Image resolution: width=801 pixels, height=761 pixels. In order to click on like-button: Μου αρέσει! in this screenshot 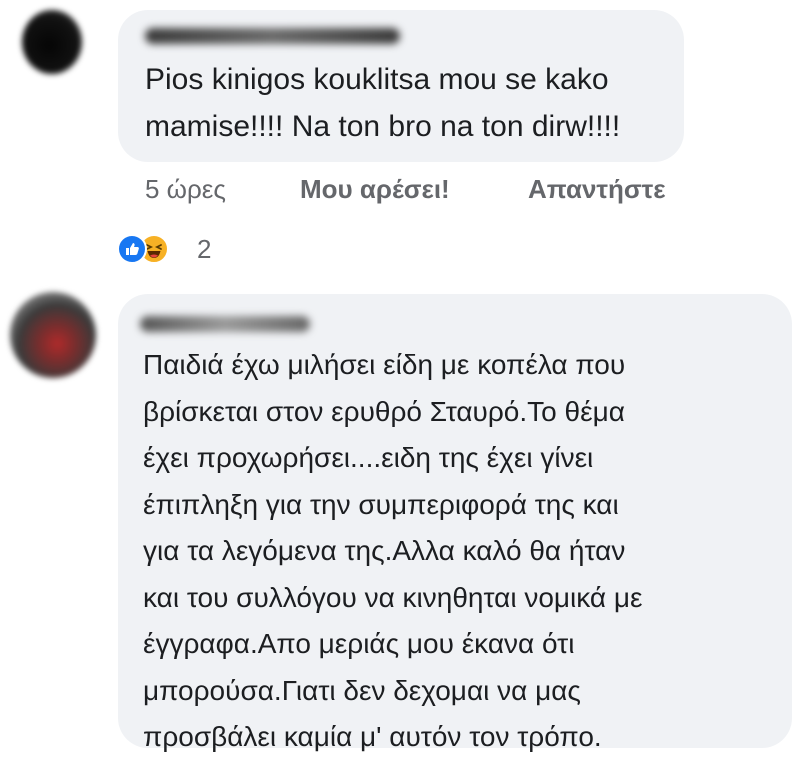, I will do `click(375, 189)`.